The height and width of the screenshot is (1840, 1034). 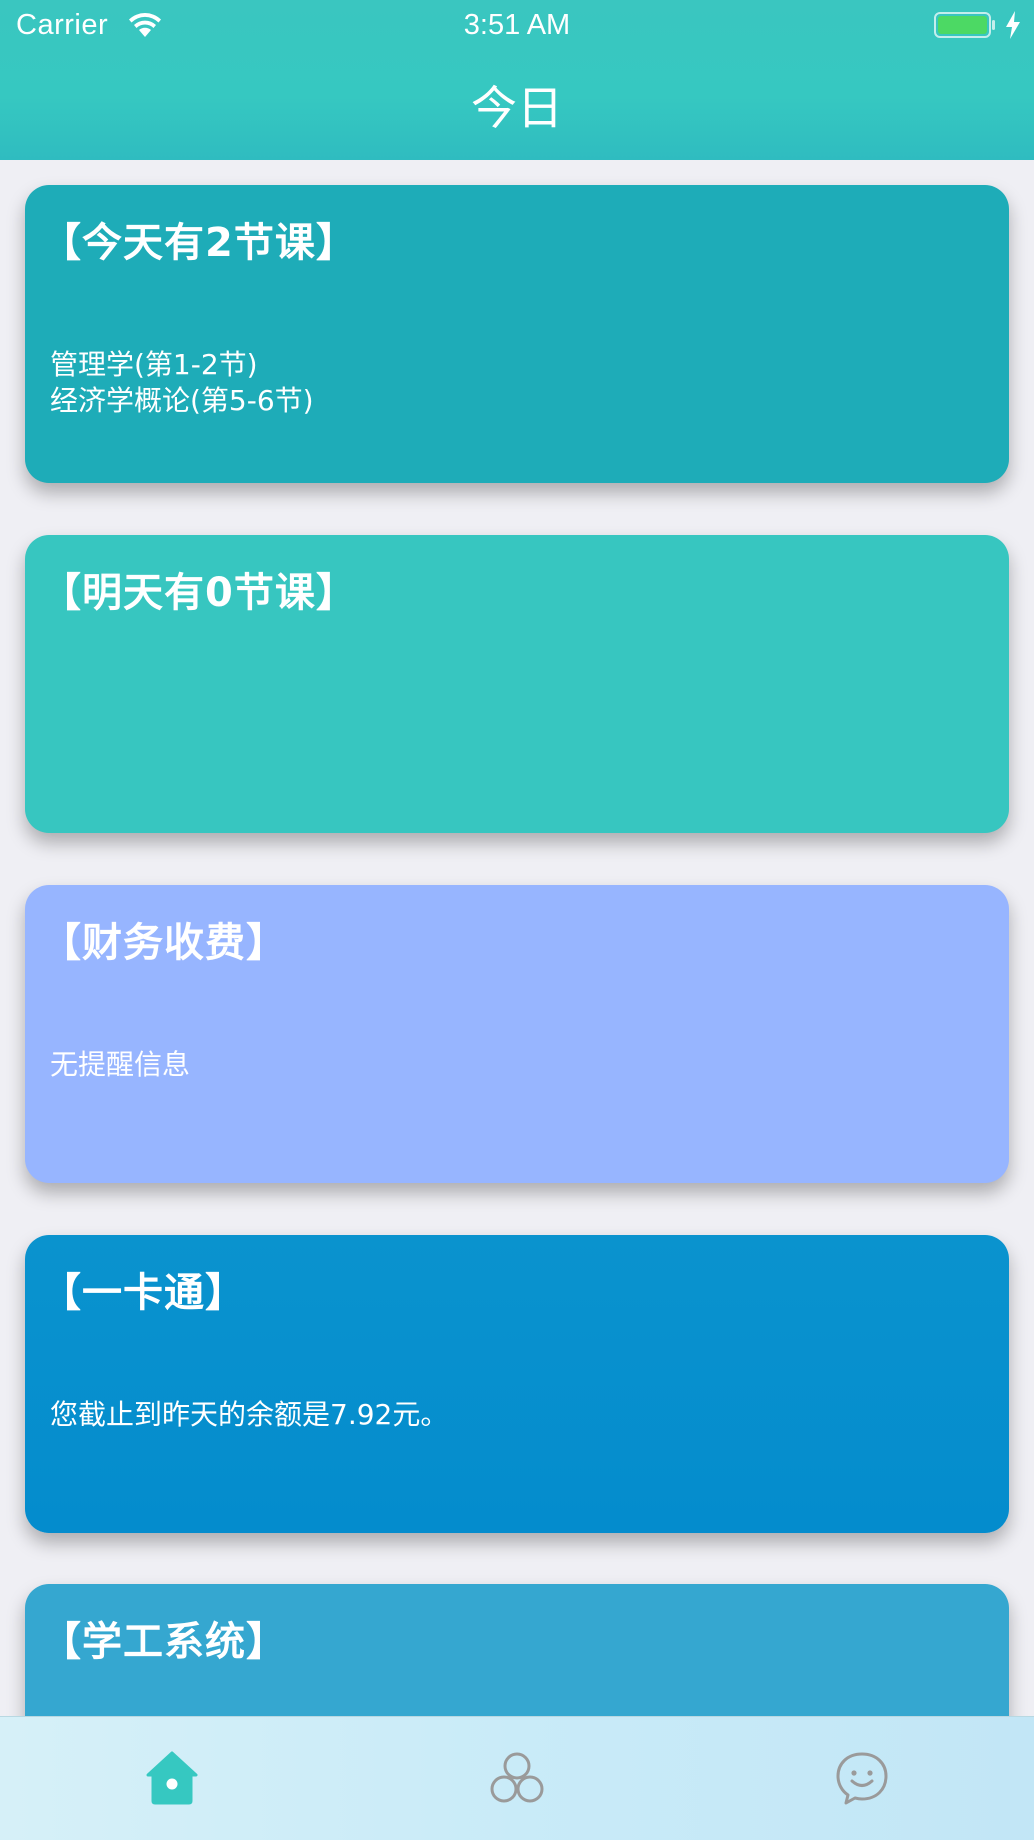 What do you see at coordinates (164, 943) in the screenshot?
I see `card-title: 【财务收费】` at bounding box center [164, 943].